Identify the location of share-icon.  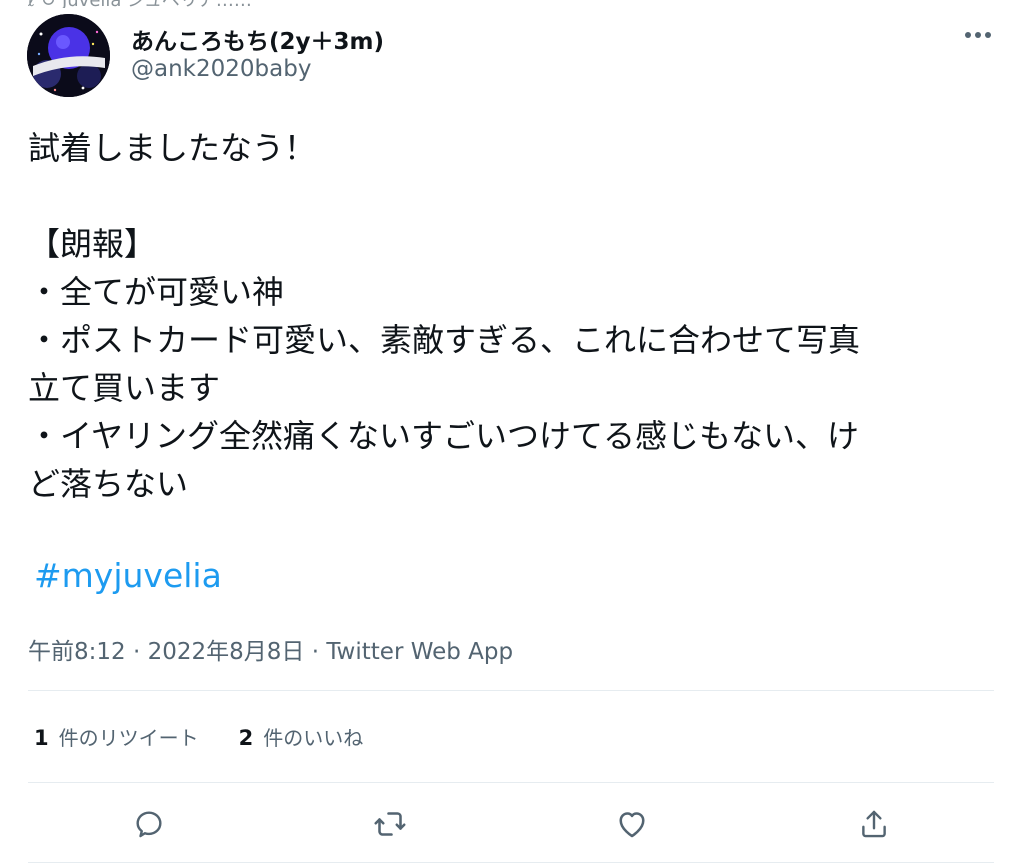
(874, 824).